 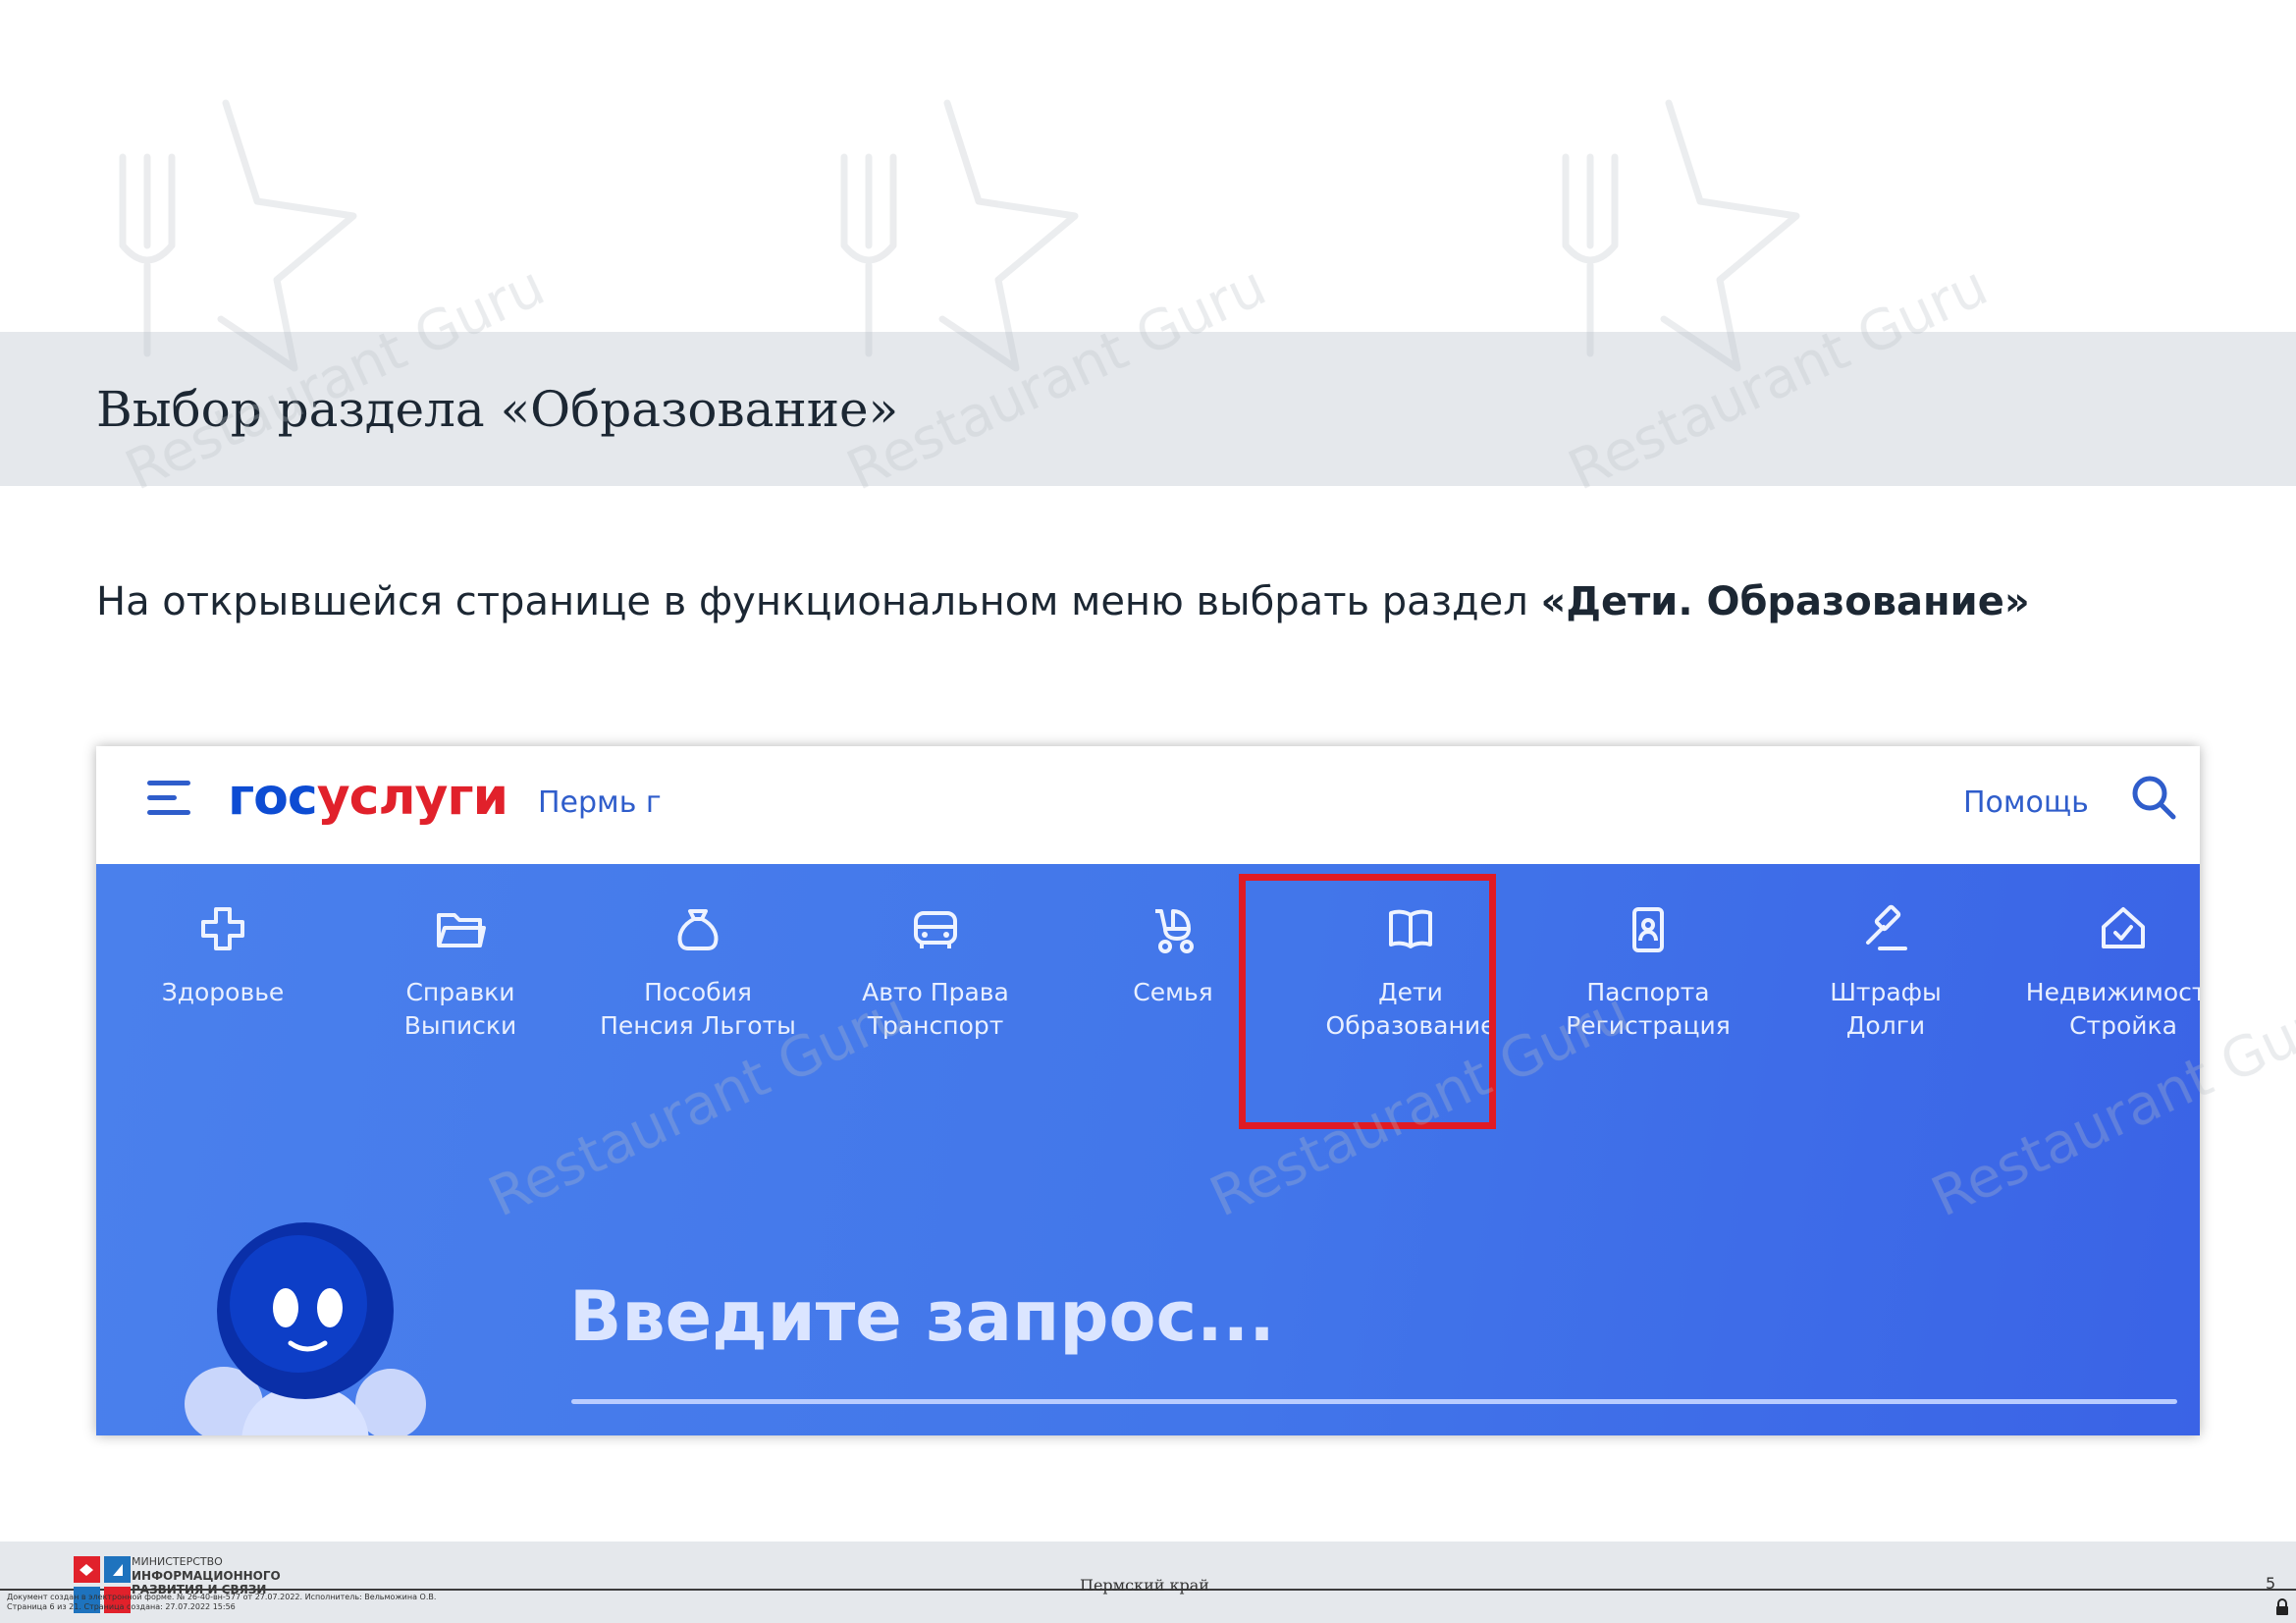 What do you see at coordinates (412, 797) in the screenshot?
I see `logo-part-uslugi: услуги` at bounding box center [412, 797].